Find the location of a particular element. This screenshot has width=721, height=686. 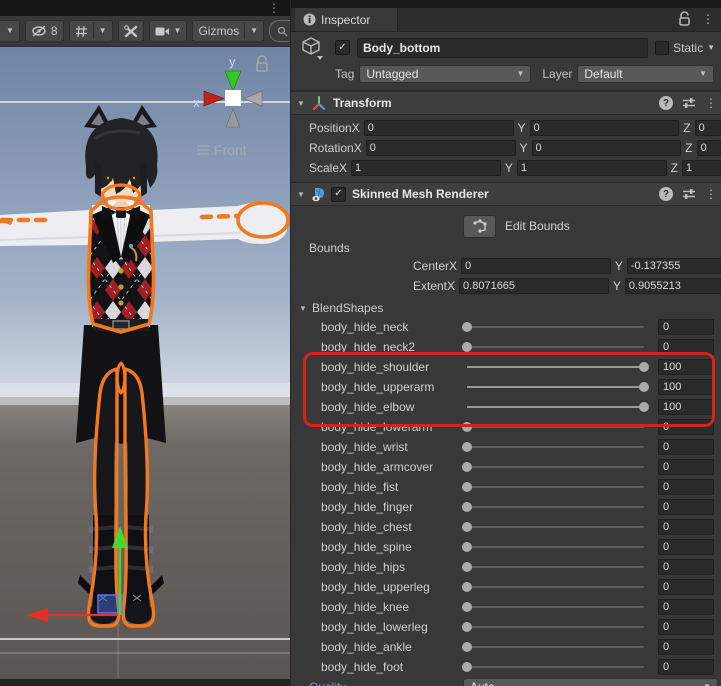

view-front-label: Front is located at coordinates (230, 150).